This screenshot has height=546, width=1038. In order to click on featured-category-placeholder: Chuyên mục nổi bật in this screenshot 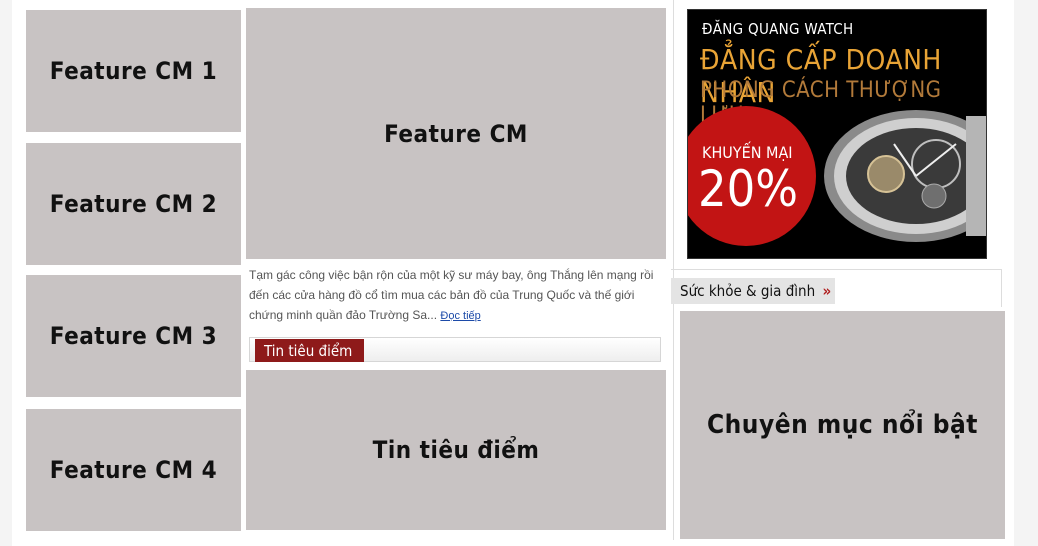, I will do `click(842, 425)`.